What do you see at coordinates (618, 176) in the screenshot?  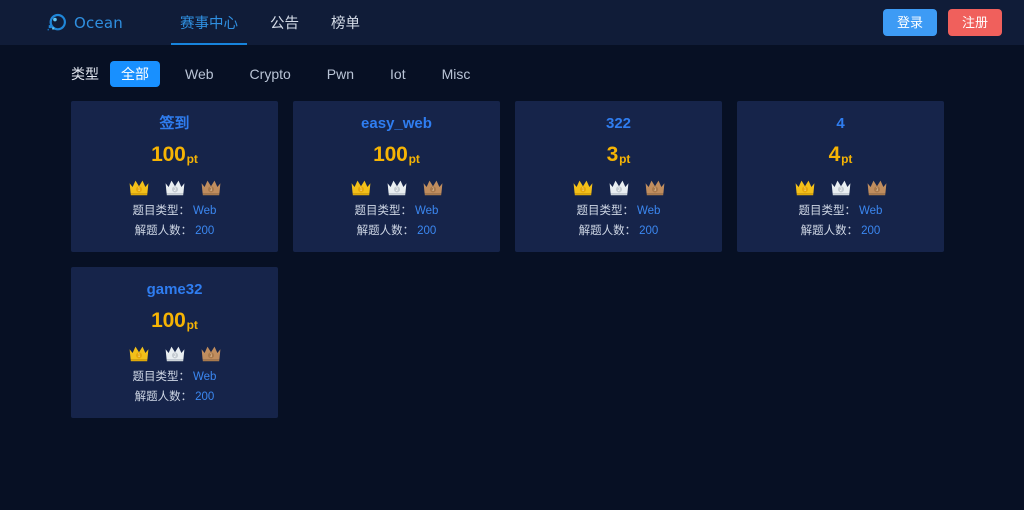 I see `challenge-card: 322 3pt 1 2 3 题目类型： Web 解题人数： 200` at bounding box center [618, 176].